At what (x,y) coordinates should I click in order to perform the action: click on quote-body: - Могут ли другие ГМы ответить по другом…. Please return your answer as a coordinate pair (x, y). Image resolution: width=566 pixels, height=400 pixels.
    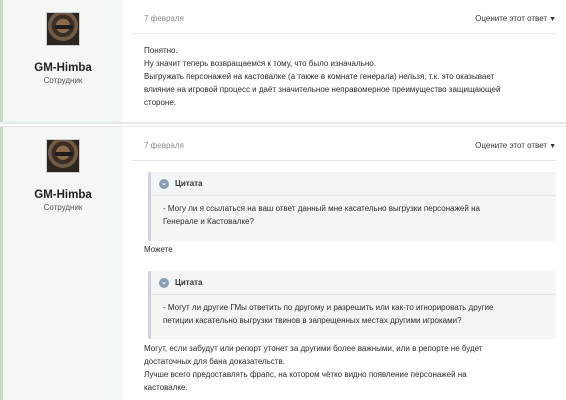
    Looking at the image, I should click on (353, 314).